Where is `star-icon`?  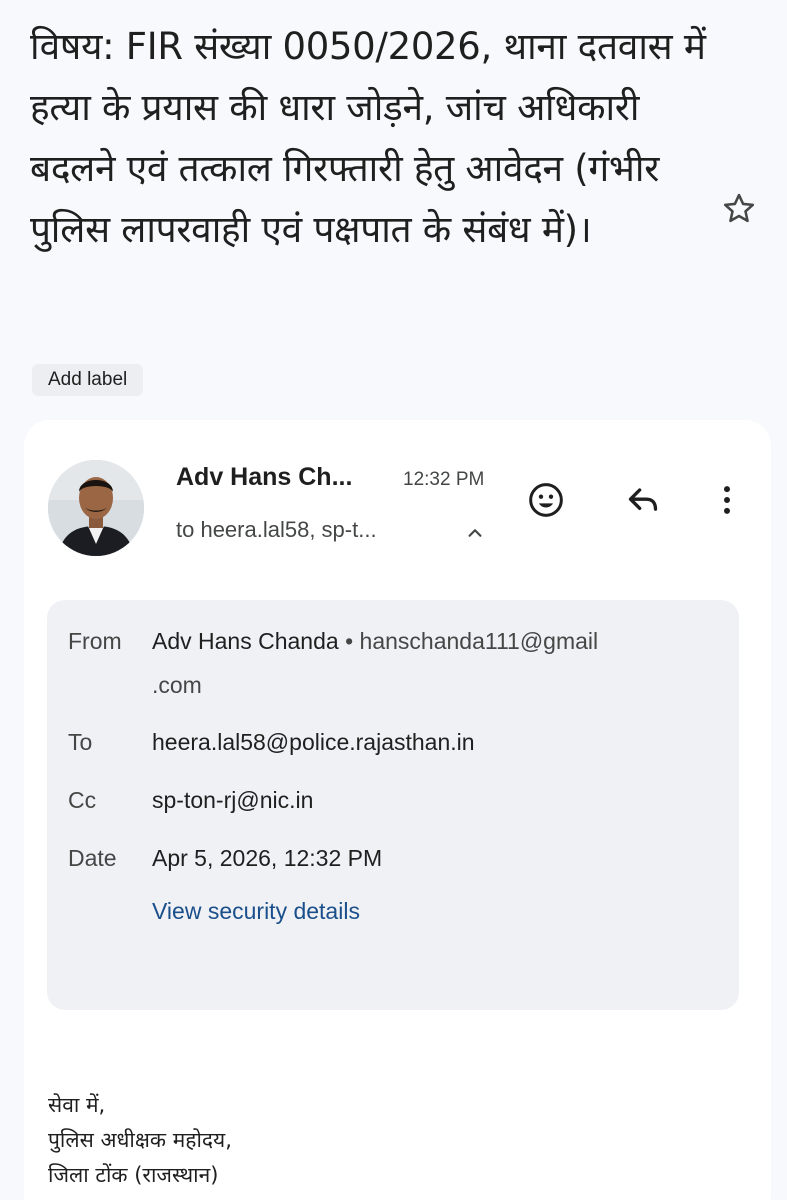 star-icon is located at coordinates (739, 208).